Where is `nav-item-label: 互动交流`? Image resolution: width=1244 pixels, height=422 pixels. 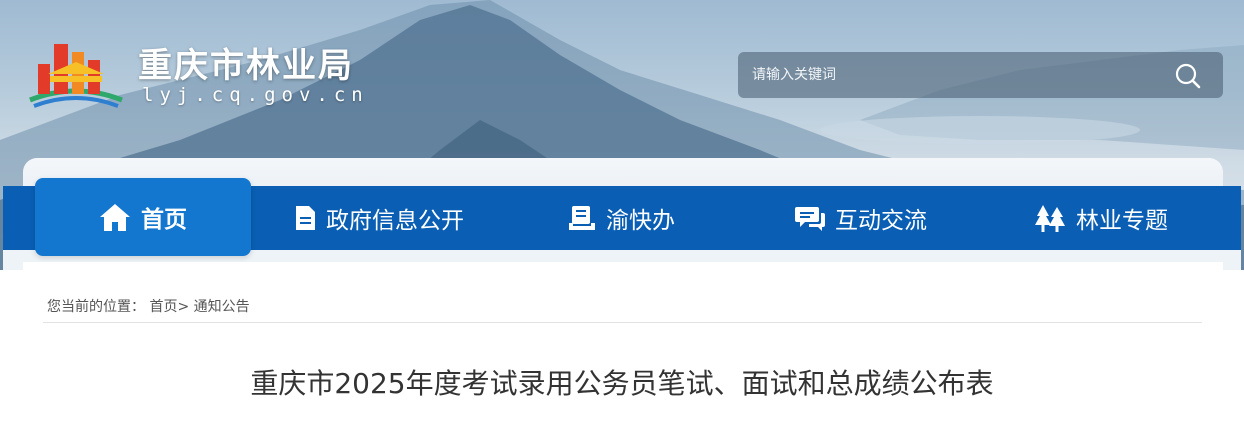 nav-item-label: 互动交流 is located at coordinates (881, 221).